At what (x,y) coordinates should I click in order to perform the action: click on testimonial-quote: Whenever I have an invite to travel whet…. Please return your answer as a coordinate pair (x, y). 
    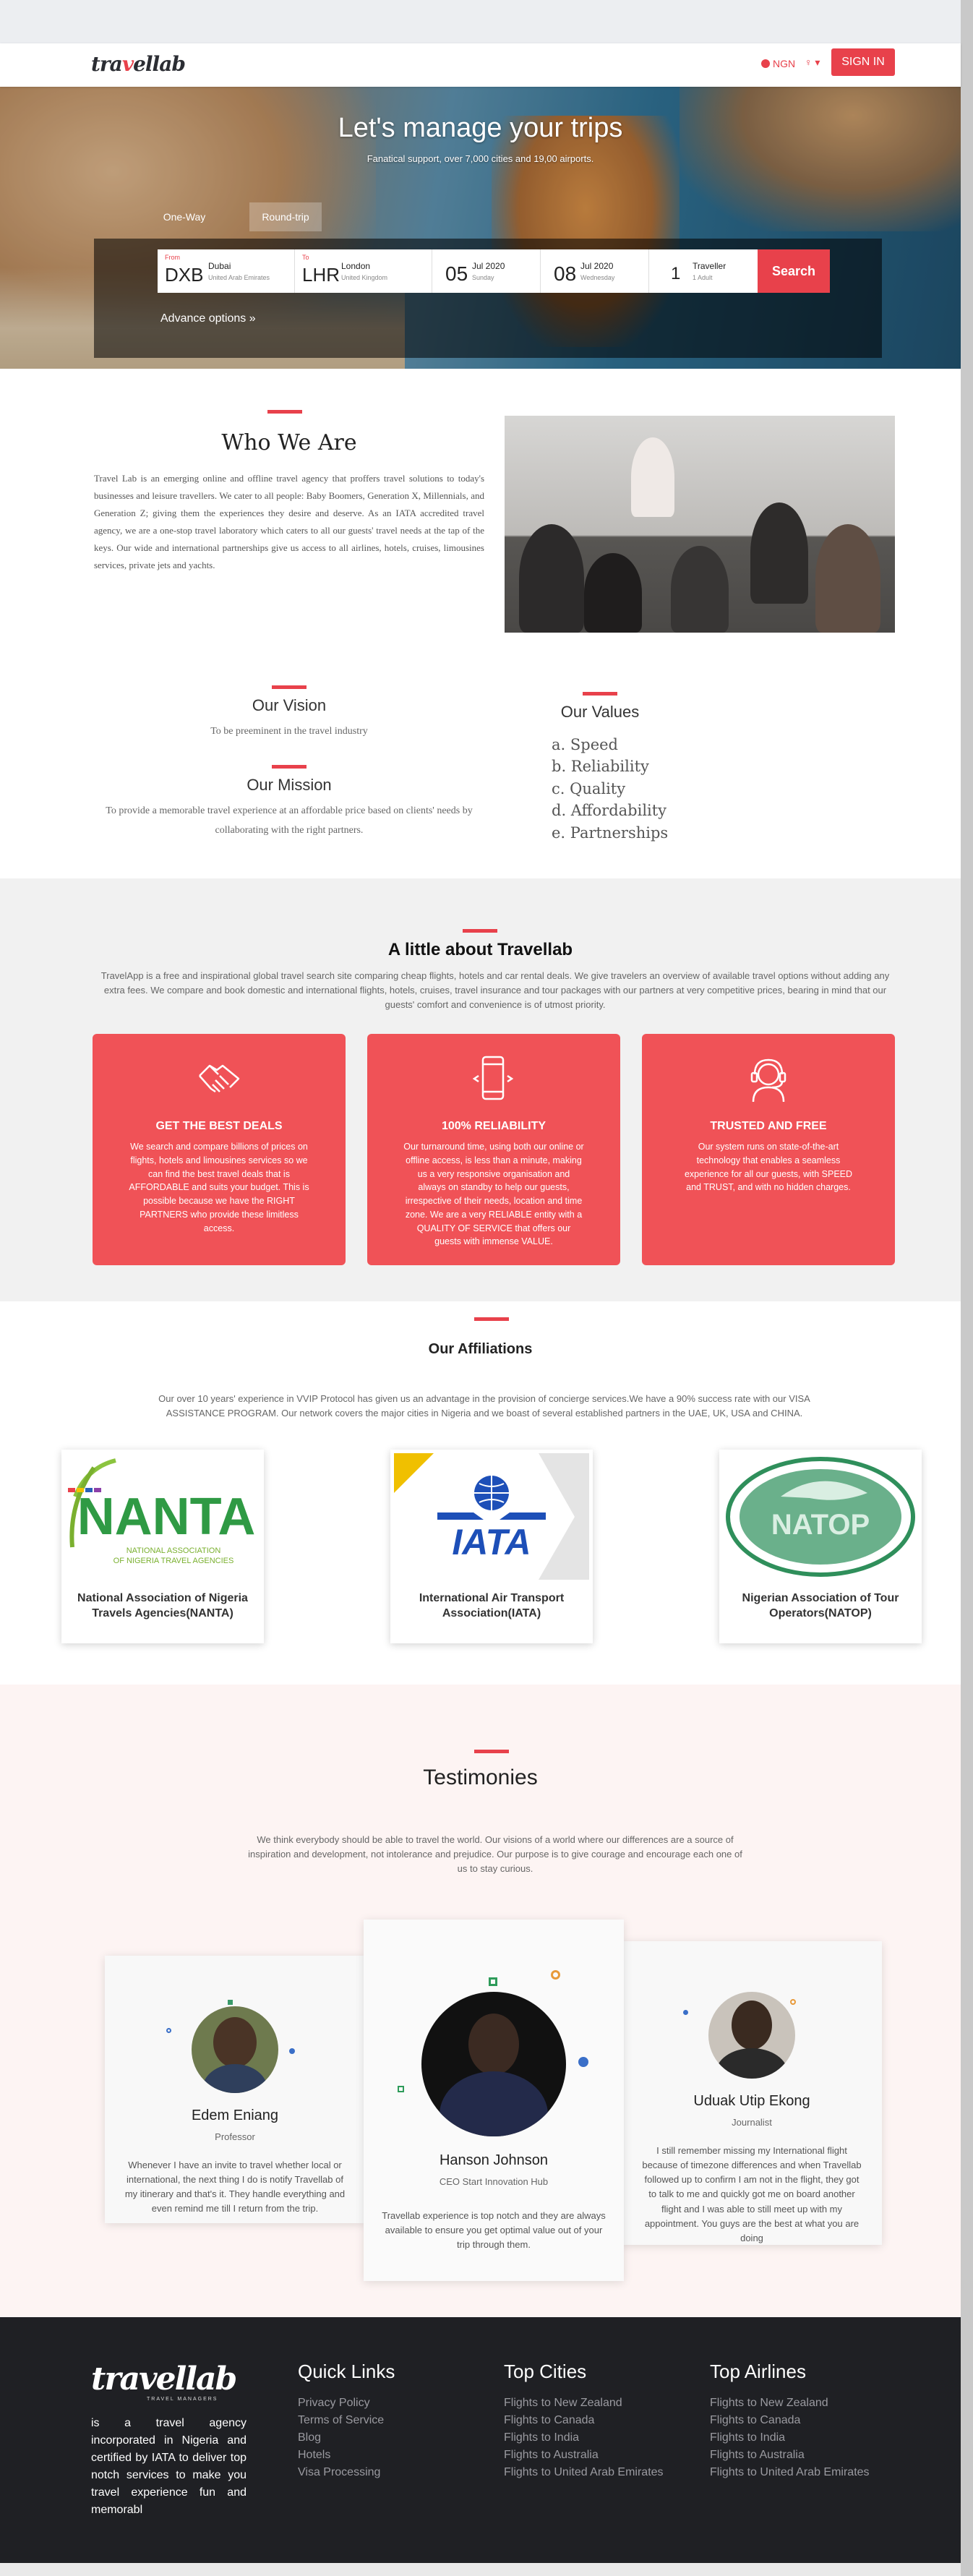
    Looking at the image, I should click on (235, 2187).